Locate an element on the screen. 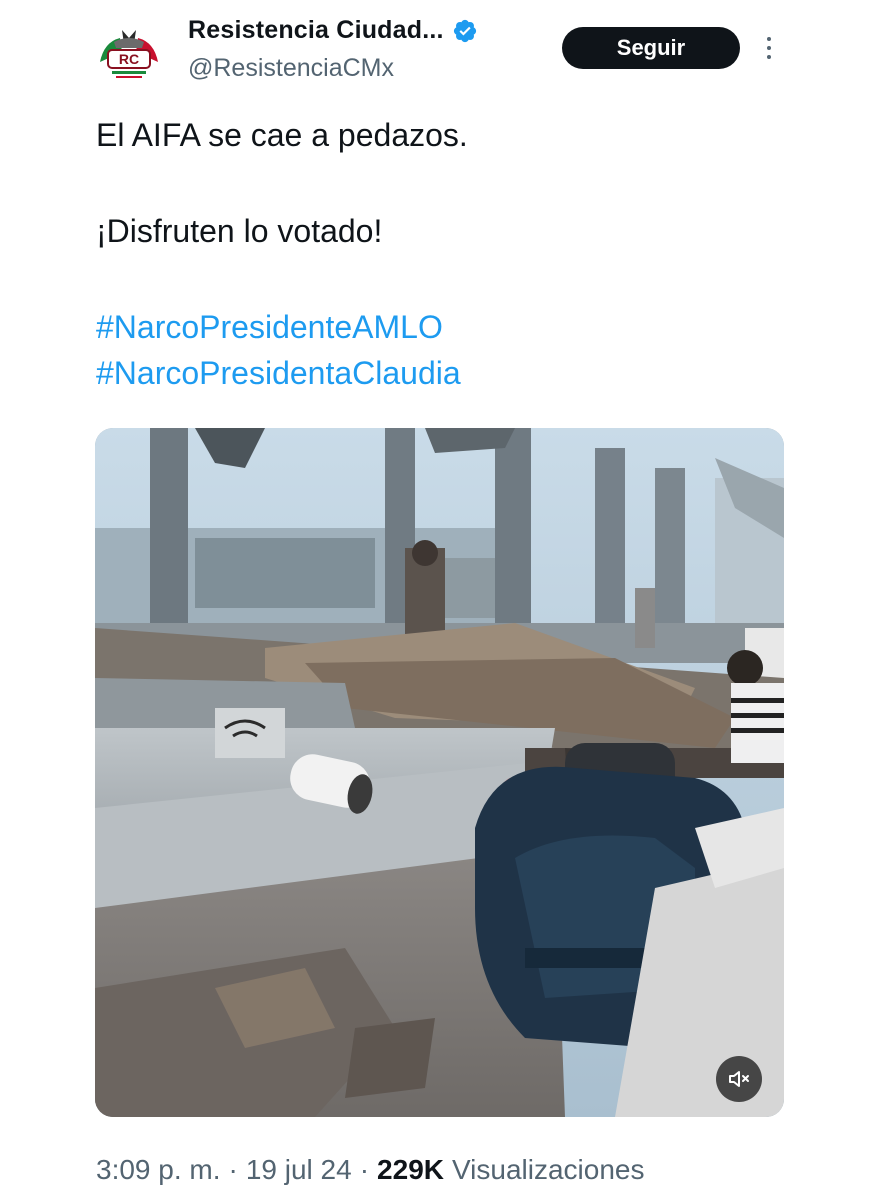 This screenshot has height=1200, width=878. tweet-time: 3:09 p. m. is located at coordinates (158, 1170).